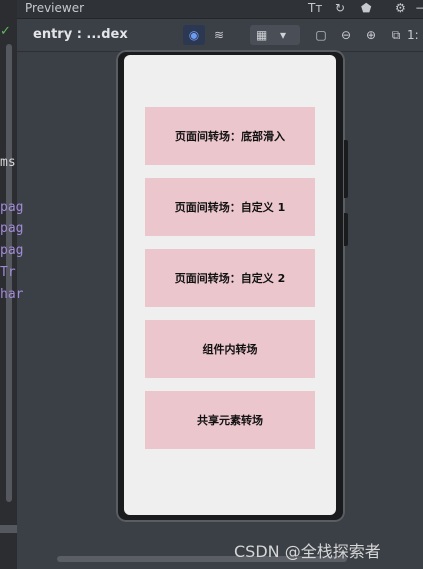 Image resolution: width=423 pixels, height=569 pixels. I want to click on inspect-icon: ⬟, so click(366, 8).